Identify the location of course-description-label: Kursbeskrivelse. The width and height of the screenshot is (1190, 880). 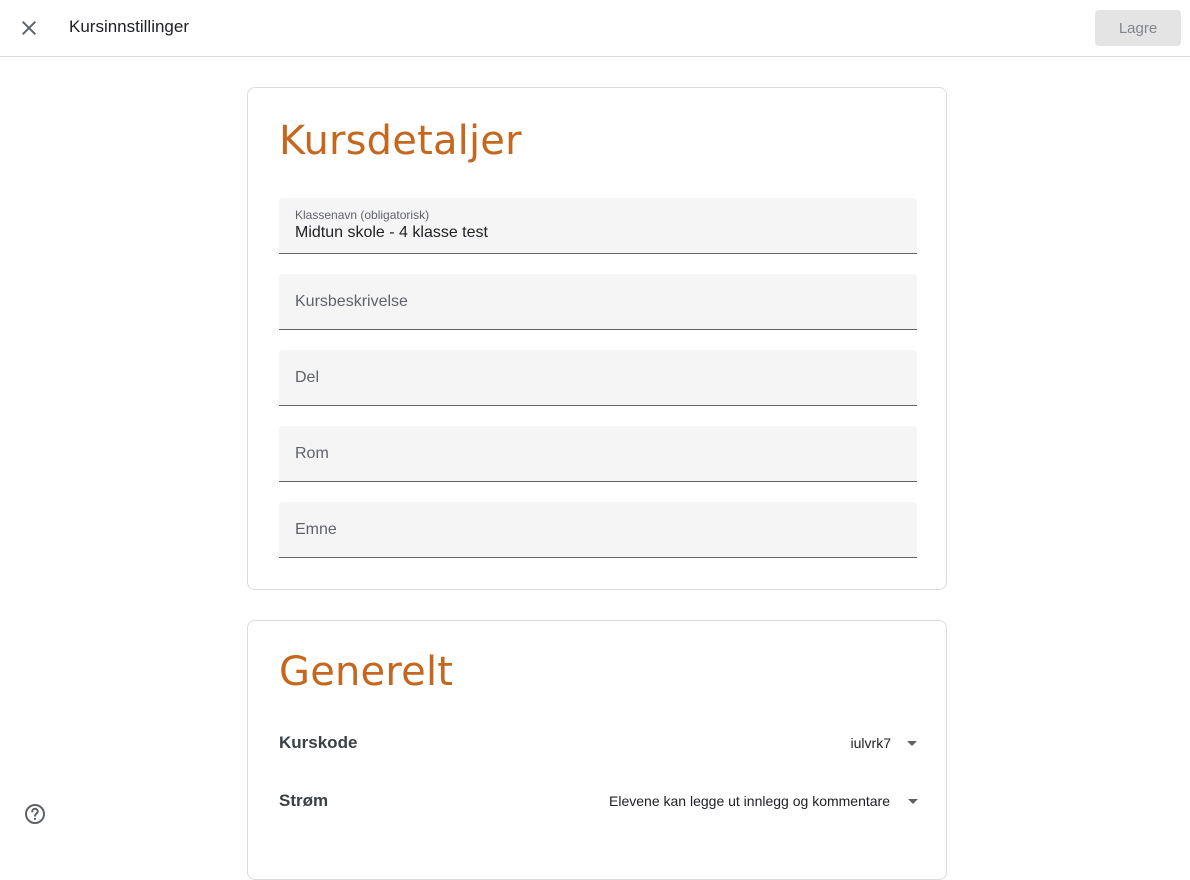
(351, 301).